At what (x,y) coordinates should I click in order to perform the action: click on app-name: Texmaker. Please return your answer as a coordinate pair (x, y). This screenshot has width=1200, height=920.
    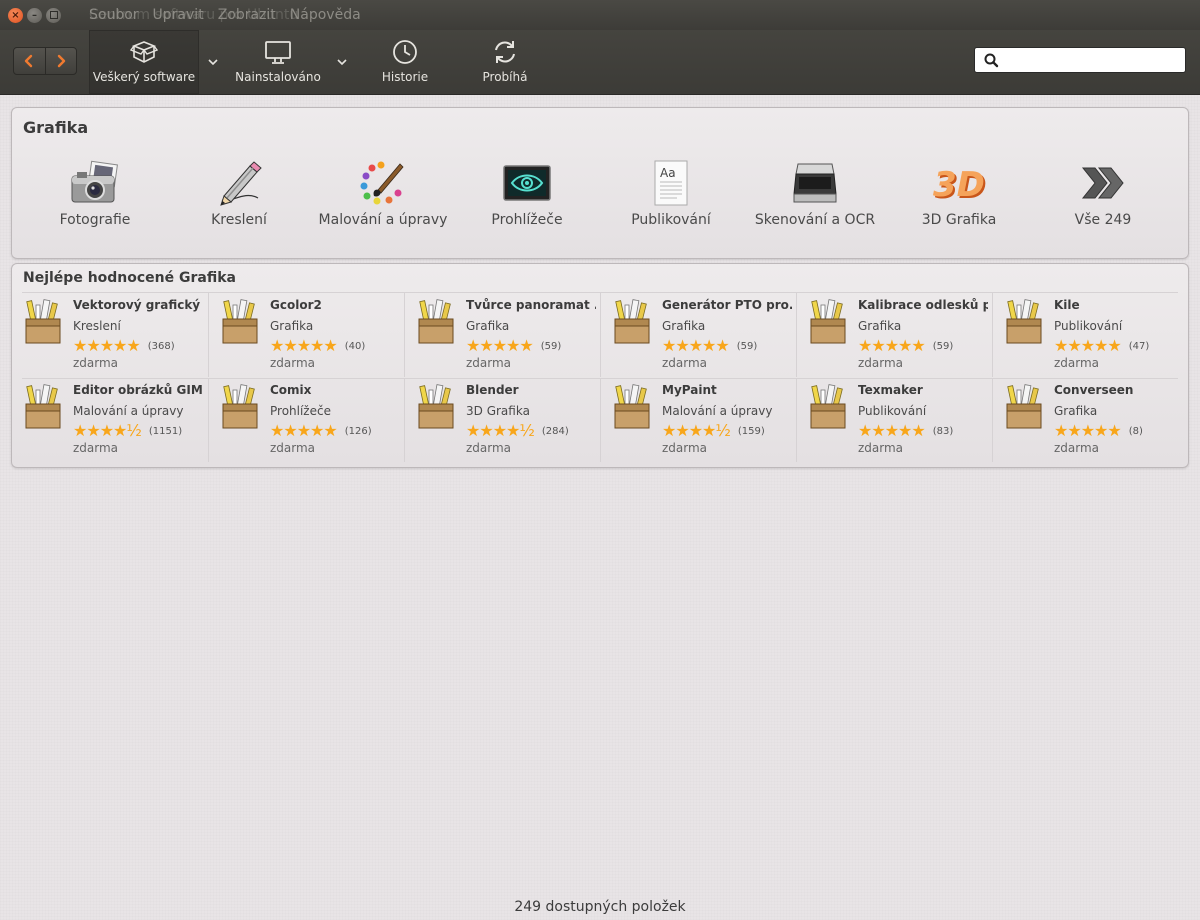
    Looking at the image, I should click on (890, 390).